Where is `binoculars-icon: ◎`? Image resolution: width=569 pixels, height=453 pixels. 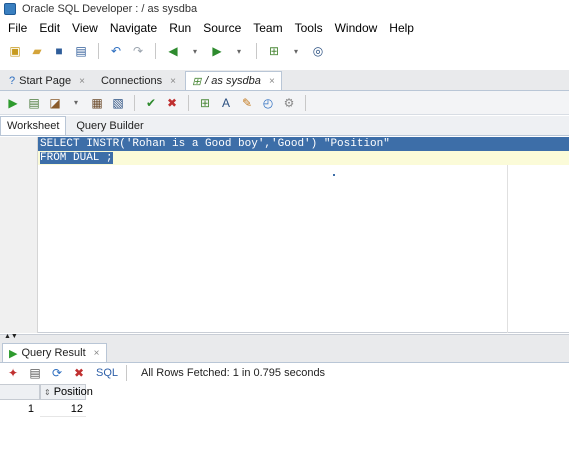
binoculars-icon: ◎ is located at coordinates (318, 51).